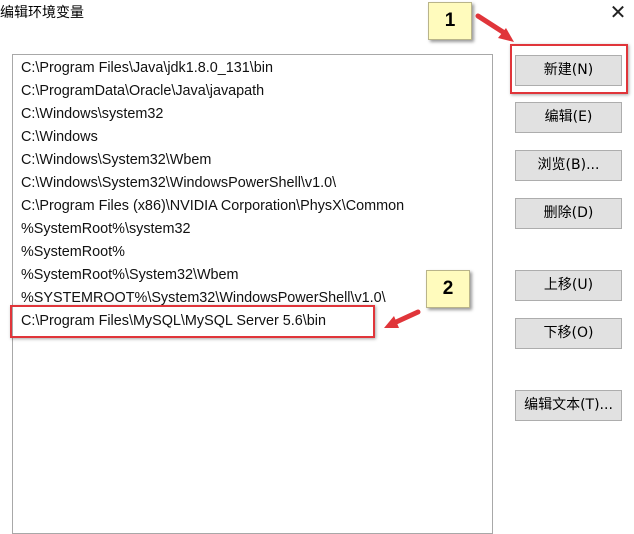 This screenshot has width=634, height=534. Describe the element at coordinates (568, 333) in the screenshot. I see `move-down-button: 下移(O)` at that location.